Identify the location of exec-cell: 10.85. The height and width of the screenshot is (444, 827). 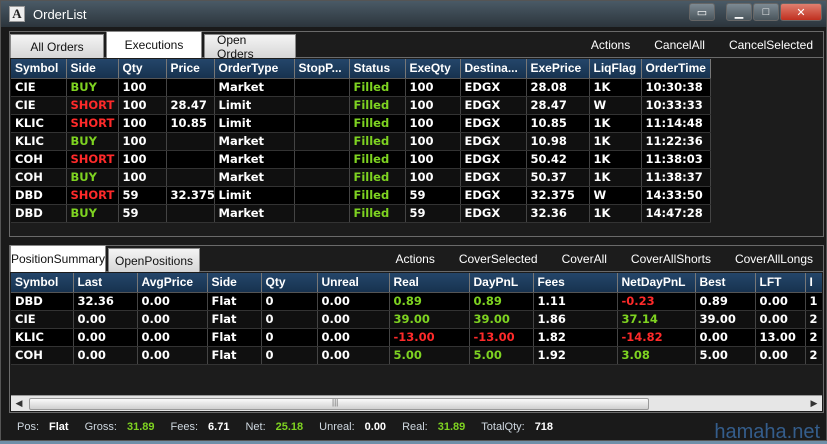
(190, 123).